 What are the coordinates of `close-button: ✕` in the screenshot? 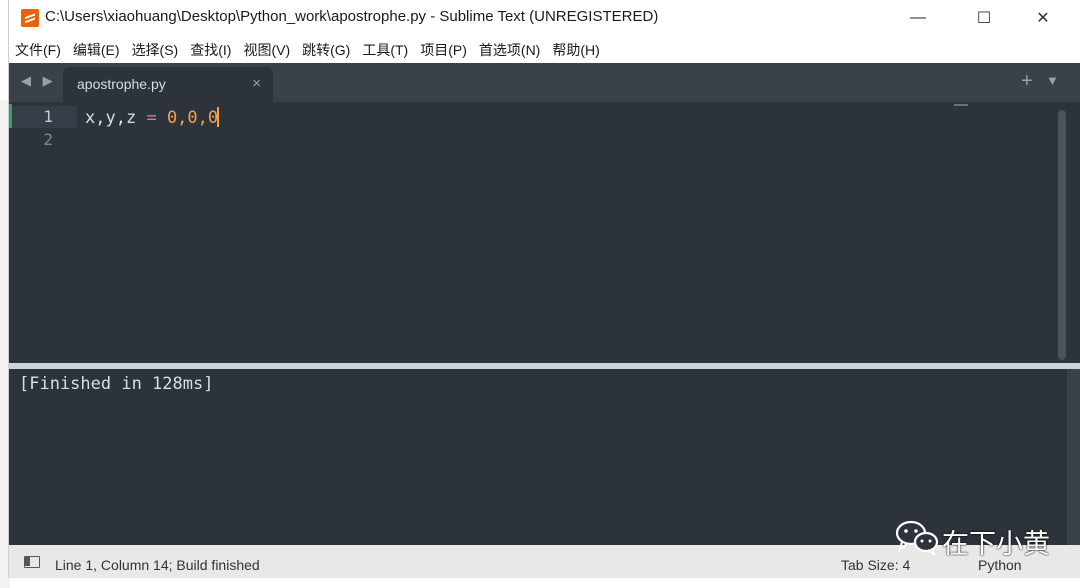 It's located at (1043, 18).